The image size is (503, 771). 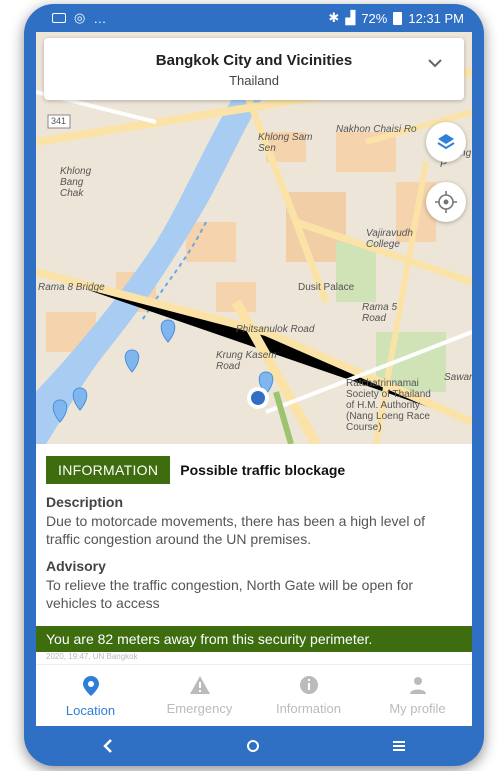 I want to click on back-icon, so click(x=108, y=746).